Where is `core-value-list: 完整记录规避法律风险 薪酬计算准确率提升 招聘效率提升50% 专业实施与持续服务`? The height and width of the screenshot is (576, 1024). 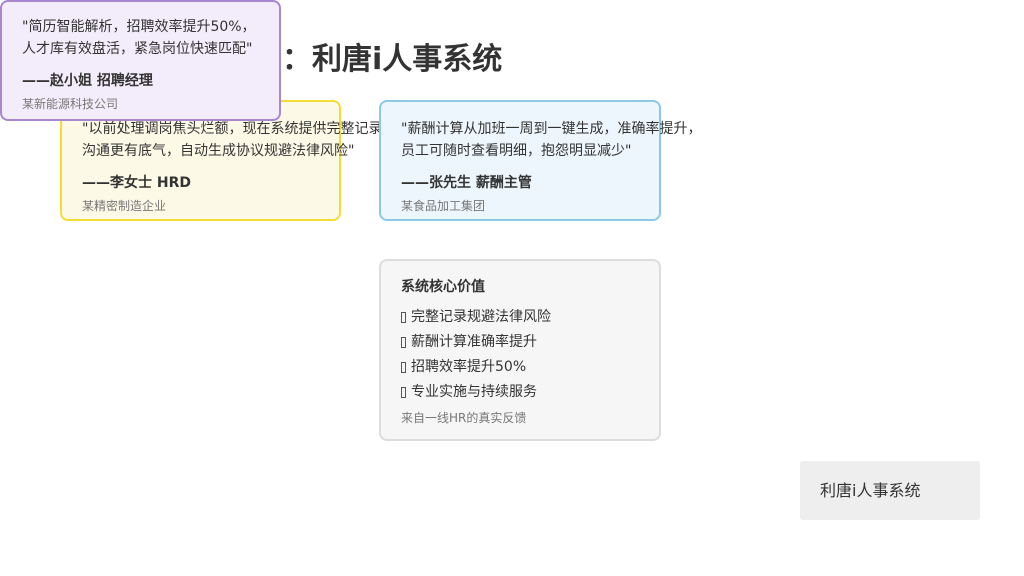
core-value-list: 完整记录规避法律风险 薪酬计算准确率提升 招聘效率提升50% 专业实施与持续服务 is located at coordinates (520, 355).